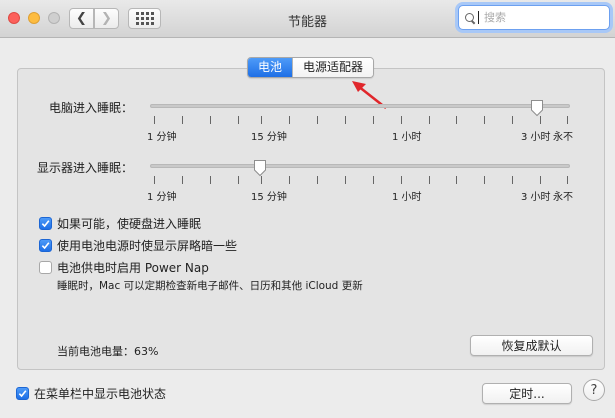  Describe the element at coordinates (531, 345) in the screenshot. I see `restore-defaults-button: 恢复成默认` at that location.